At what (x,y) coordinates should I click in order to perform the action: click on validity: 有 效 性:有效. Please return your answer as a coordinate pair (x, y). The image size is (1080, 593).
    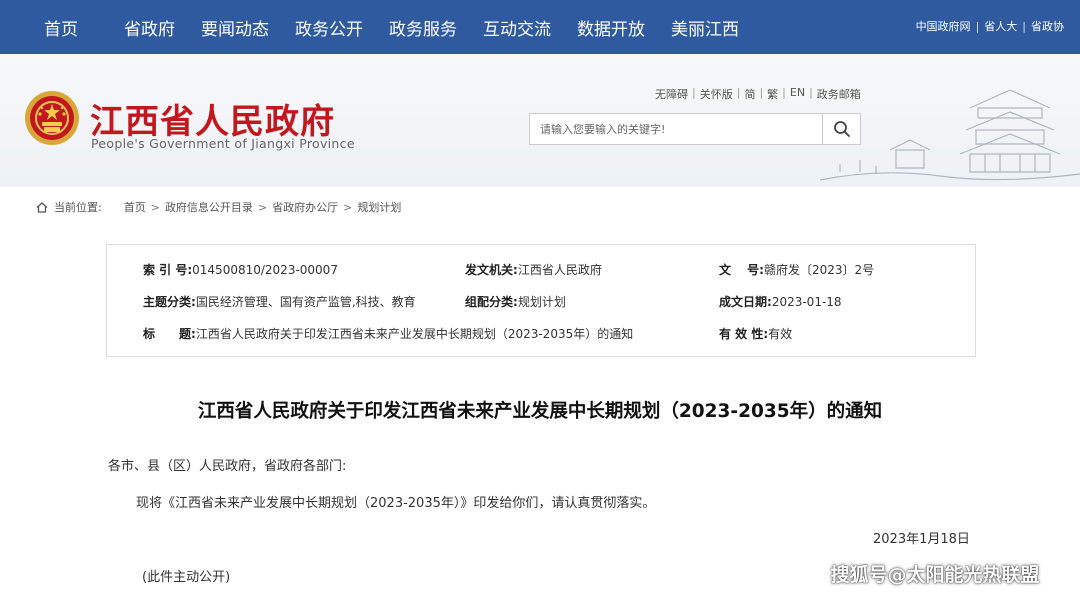
    Looking at the image, I should click on (755, 333).